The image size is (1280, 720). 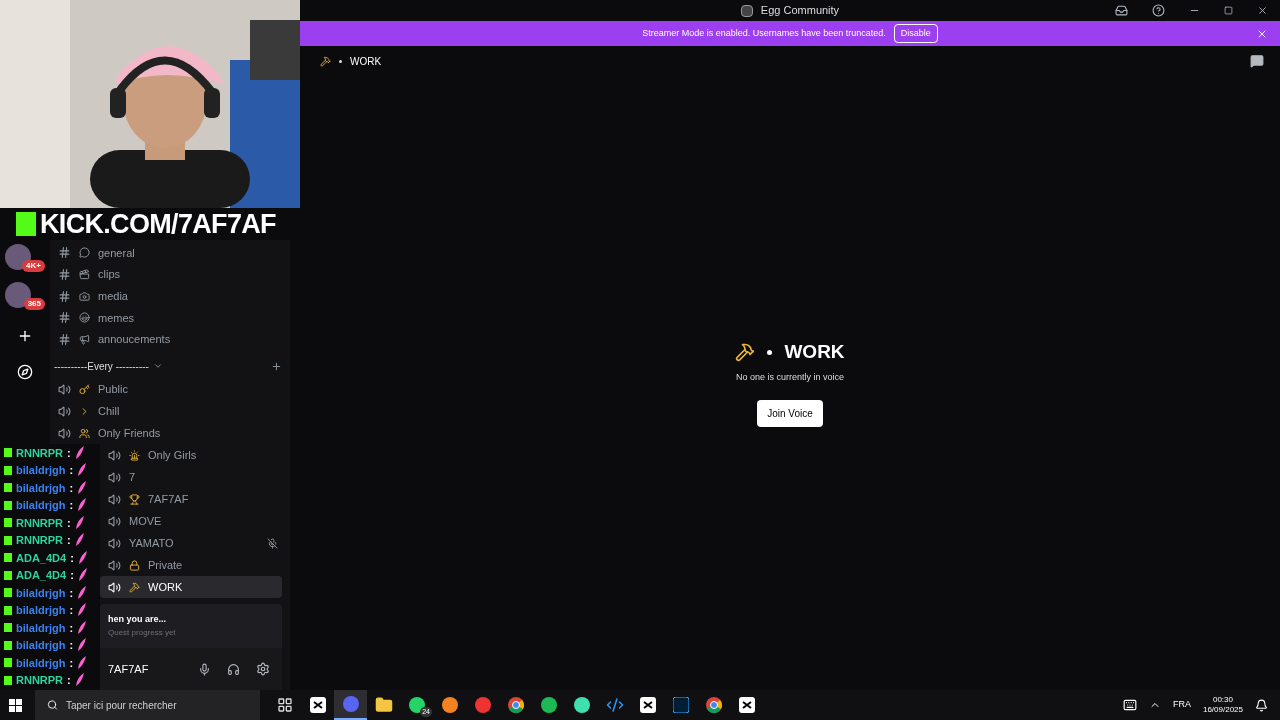 I want to click on mention-badge: 365, so click(x=34, y=304).